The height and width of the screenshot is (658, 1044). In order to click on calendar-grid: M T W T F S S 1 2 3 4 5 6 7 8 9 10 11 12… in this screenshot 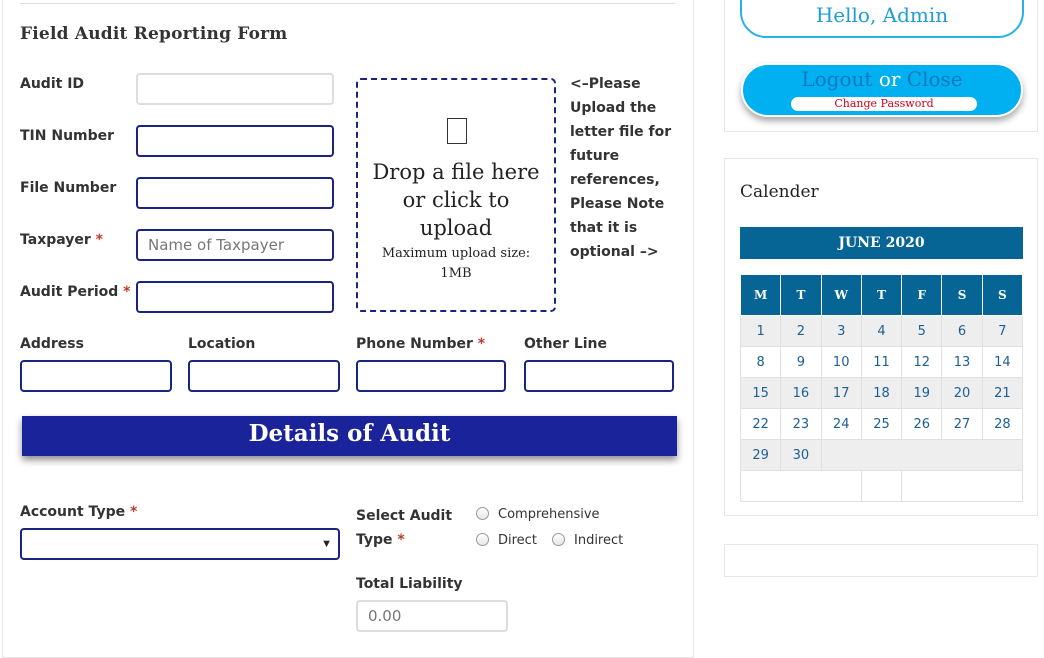, I will do `click(881, 388)`.